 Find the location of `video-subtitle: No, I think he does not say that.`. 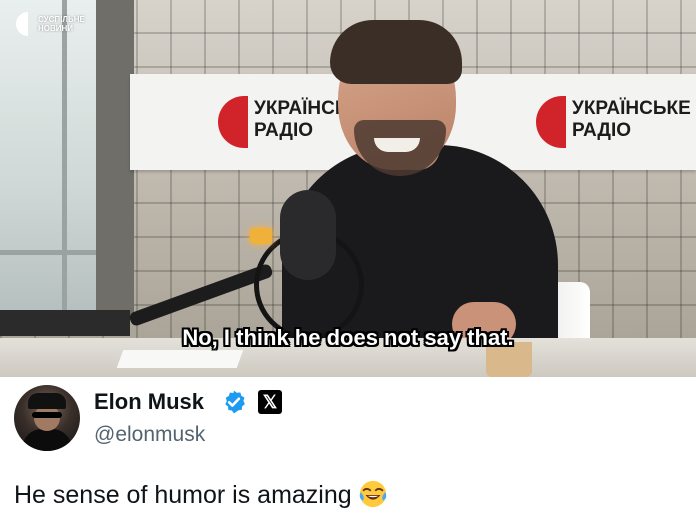

video-subtitle: No, I think he does not say that. is located at coordinates (348, 337).